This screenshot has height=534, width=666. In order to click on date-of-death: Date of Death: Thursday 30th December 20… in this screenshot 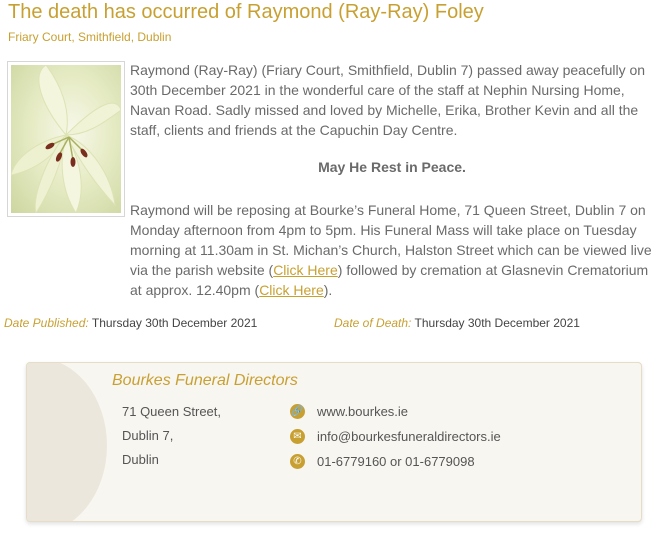, I will do `click(457, 323)`.